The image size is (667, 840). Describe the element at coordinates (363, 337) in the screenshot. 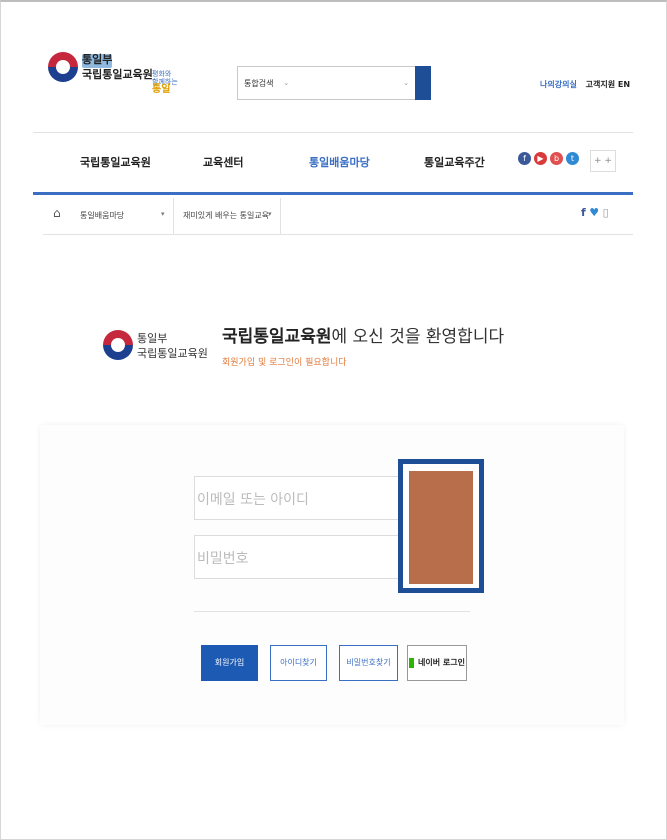

I see `welcome-title: 국립통일교육원에 오신 것을 환영합니다` at that location.